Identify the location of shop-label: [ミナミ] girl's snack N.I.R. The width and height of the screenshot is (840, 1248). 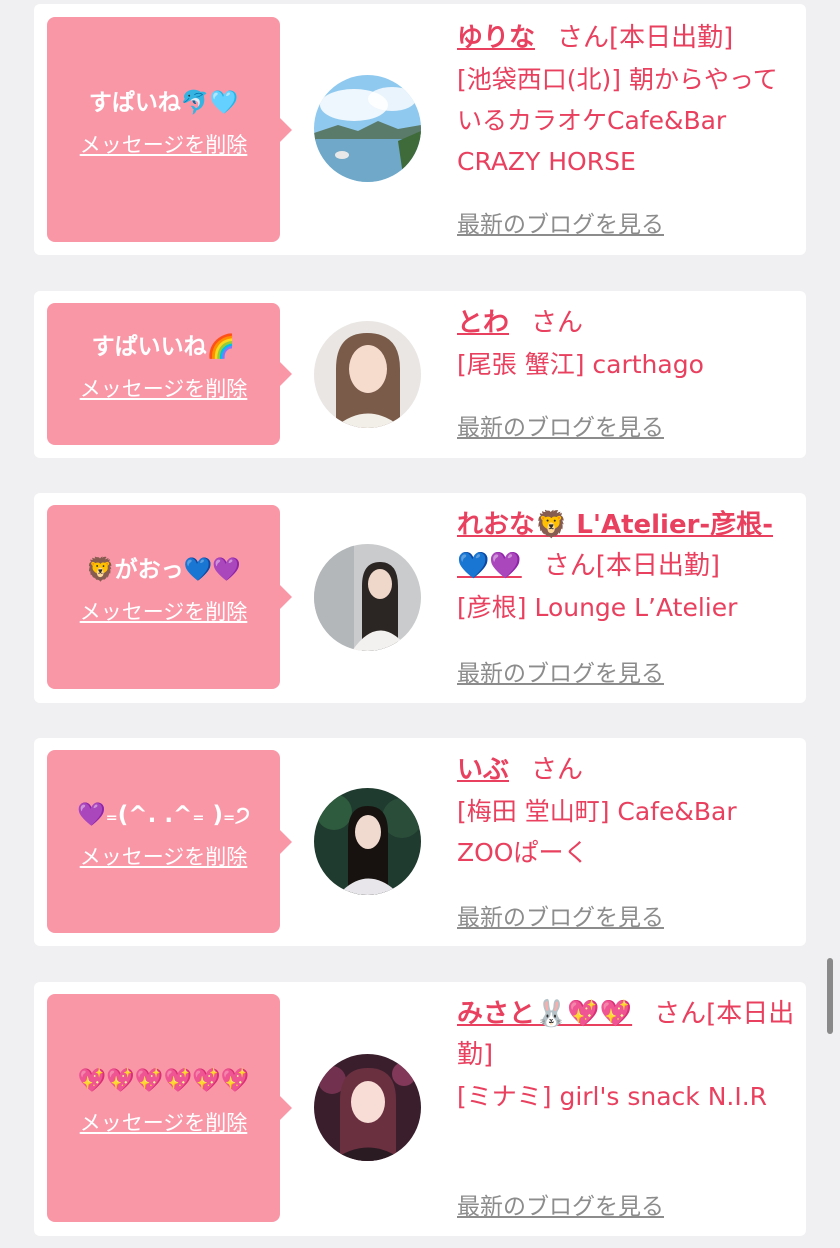
(612, 1096).